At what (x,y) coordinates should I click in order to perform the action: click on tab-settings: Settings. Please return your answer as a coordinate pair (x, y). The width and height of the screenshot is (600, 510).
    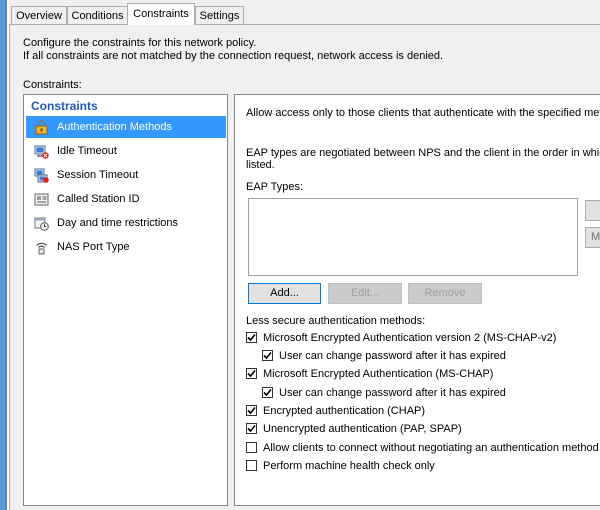
    Looking at the image, I should click on (219, 15).